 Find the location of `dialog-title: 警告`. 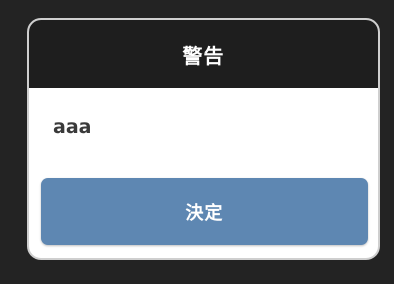

dialog-title: 警告 is located at coordinates (203, 55).